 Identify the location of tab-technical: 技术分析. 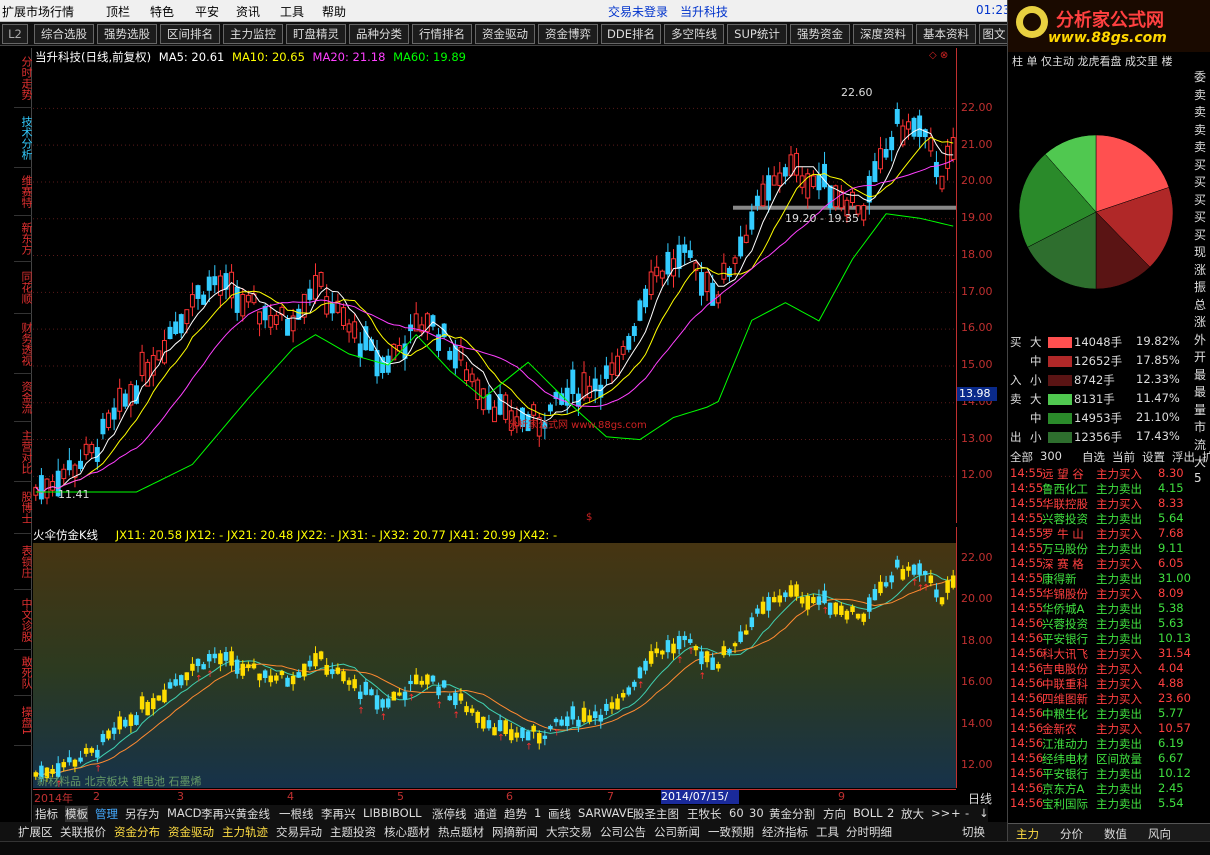
(23, 138).